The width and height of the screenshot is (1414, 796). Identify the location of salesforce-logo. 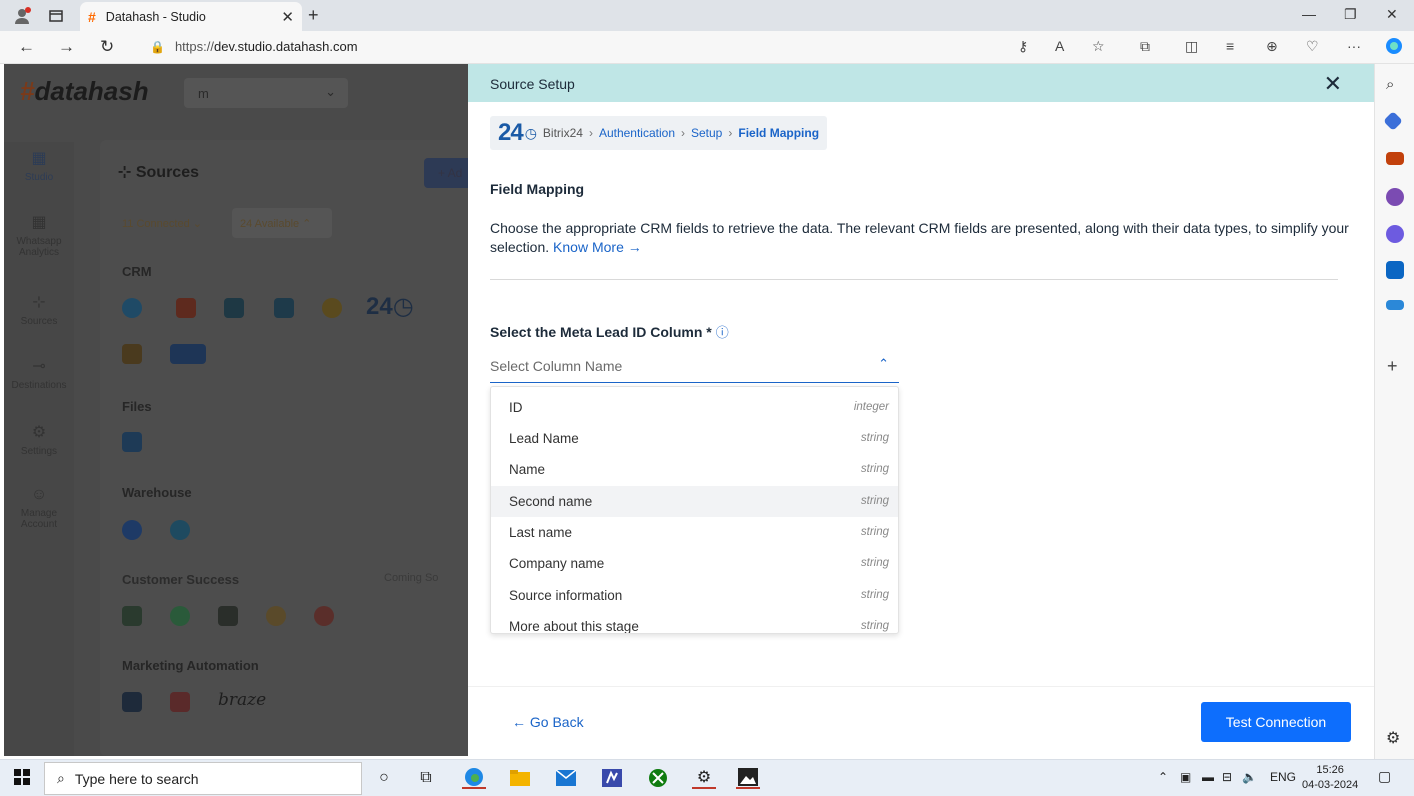
(132, 308).